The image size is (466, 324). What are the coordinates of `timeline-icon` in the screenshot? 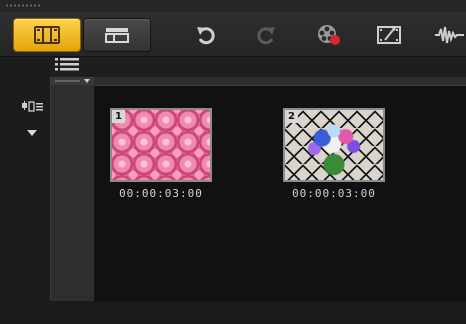 It's located at (117, 35).